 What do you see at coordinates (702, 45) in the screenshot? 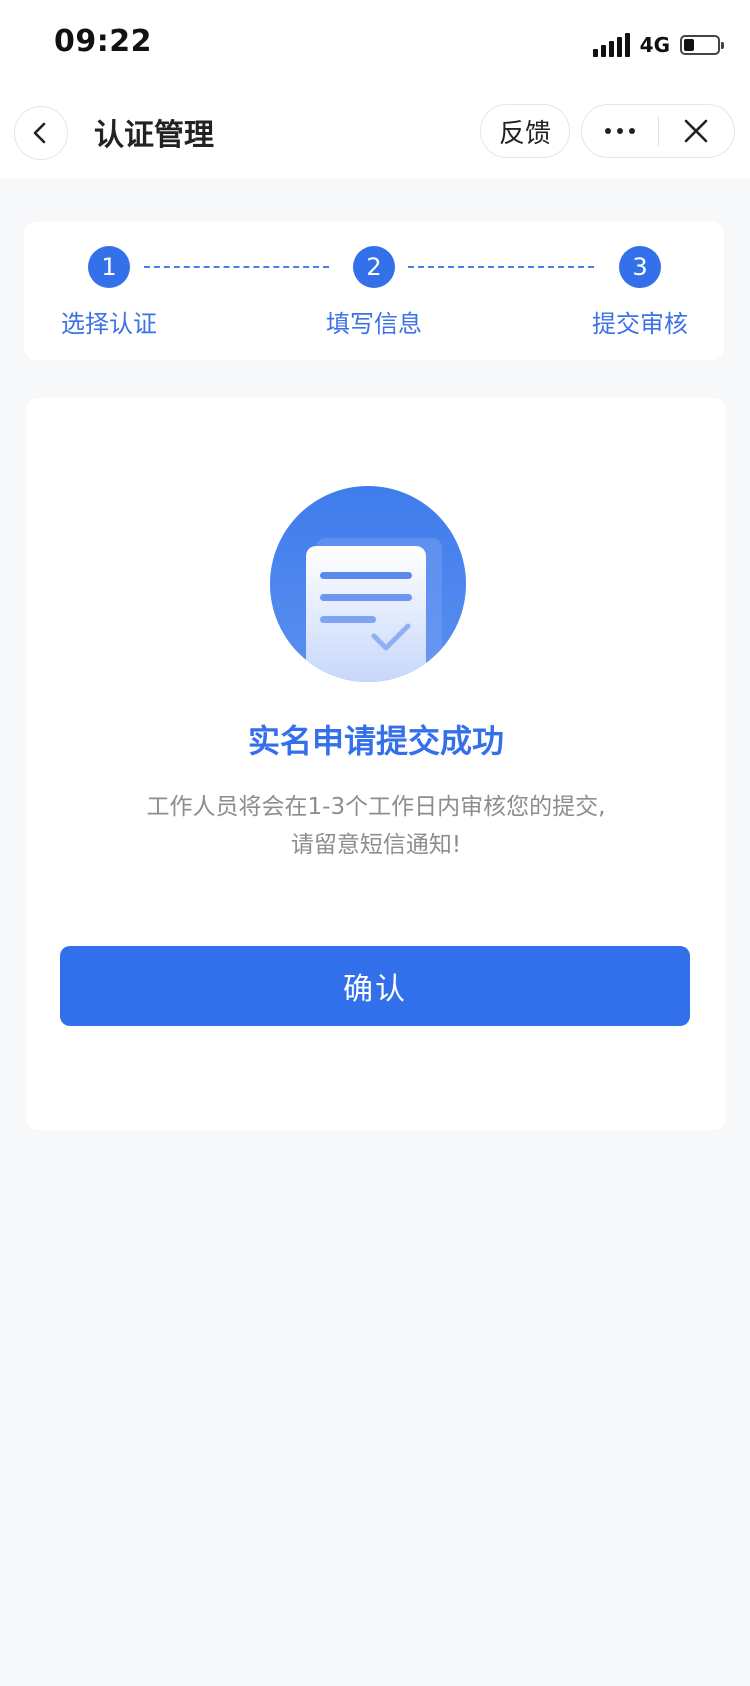
I see `battery-icon` at bounding box center [702, 45].